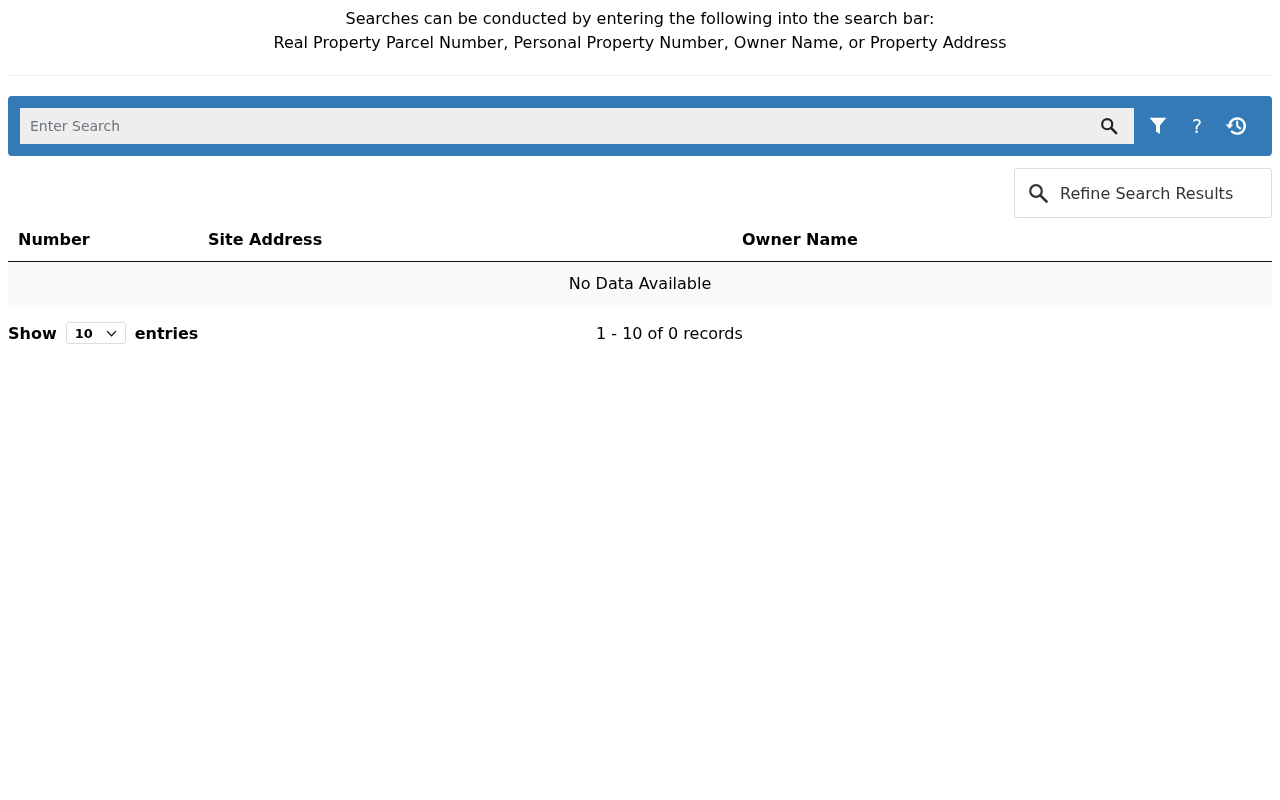 The width and height of the screenshot is (1280, 800). Describe the element at coordinates (111, 333) in the screenshot. I see `chevron-down-icon` at that location.